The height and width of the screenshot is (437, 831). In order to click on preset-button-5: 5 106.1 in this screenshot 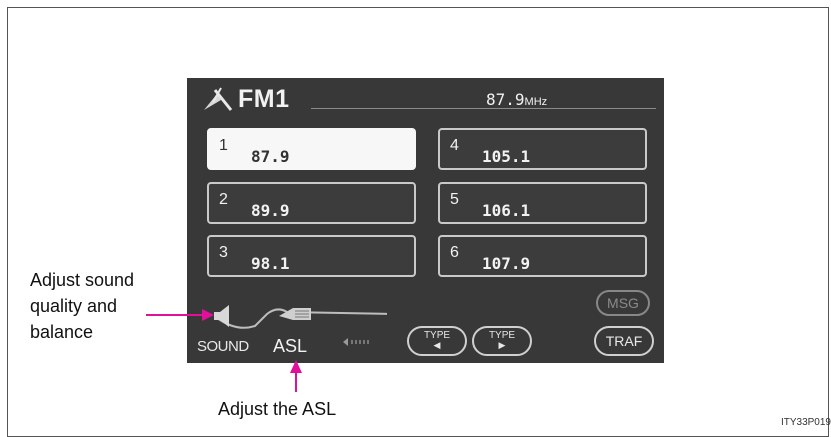, I will do `click(542, 203)`.